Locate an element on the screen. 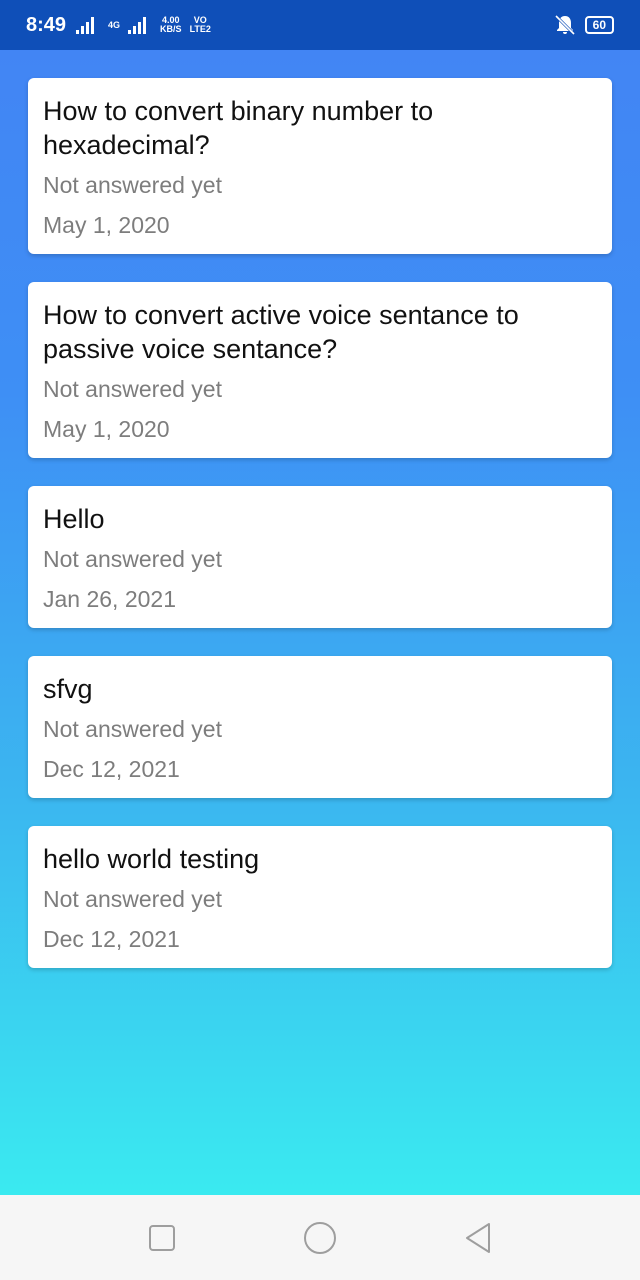 The height and width of the screenshot is (1280, 640). question-date: Jan 26, 2021 is located at coordinates (110, 599).